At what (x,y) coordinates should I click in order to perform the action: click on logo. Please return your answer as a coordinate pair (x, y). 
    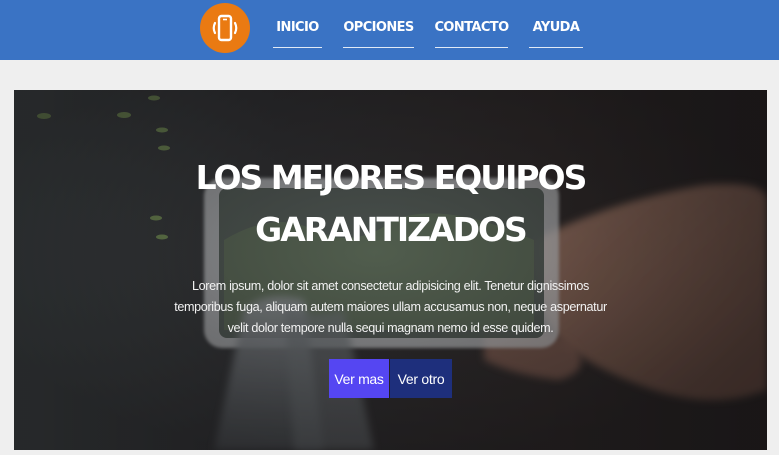
    Looking at the image, I should click on (225, 28).